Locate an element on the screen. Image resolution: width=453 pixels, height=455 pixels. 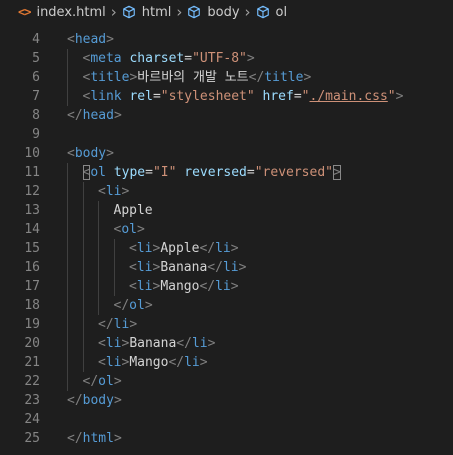
code-line: 9 is located at coordinates (226, 134).